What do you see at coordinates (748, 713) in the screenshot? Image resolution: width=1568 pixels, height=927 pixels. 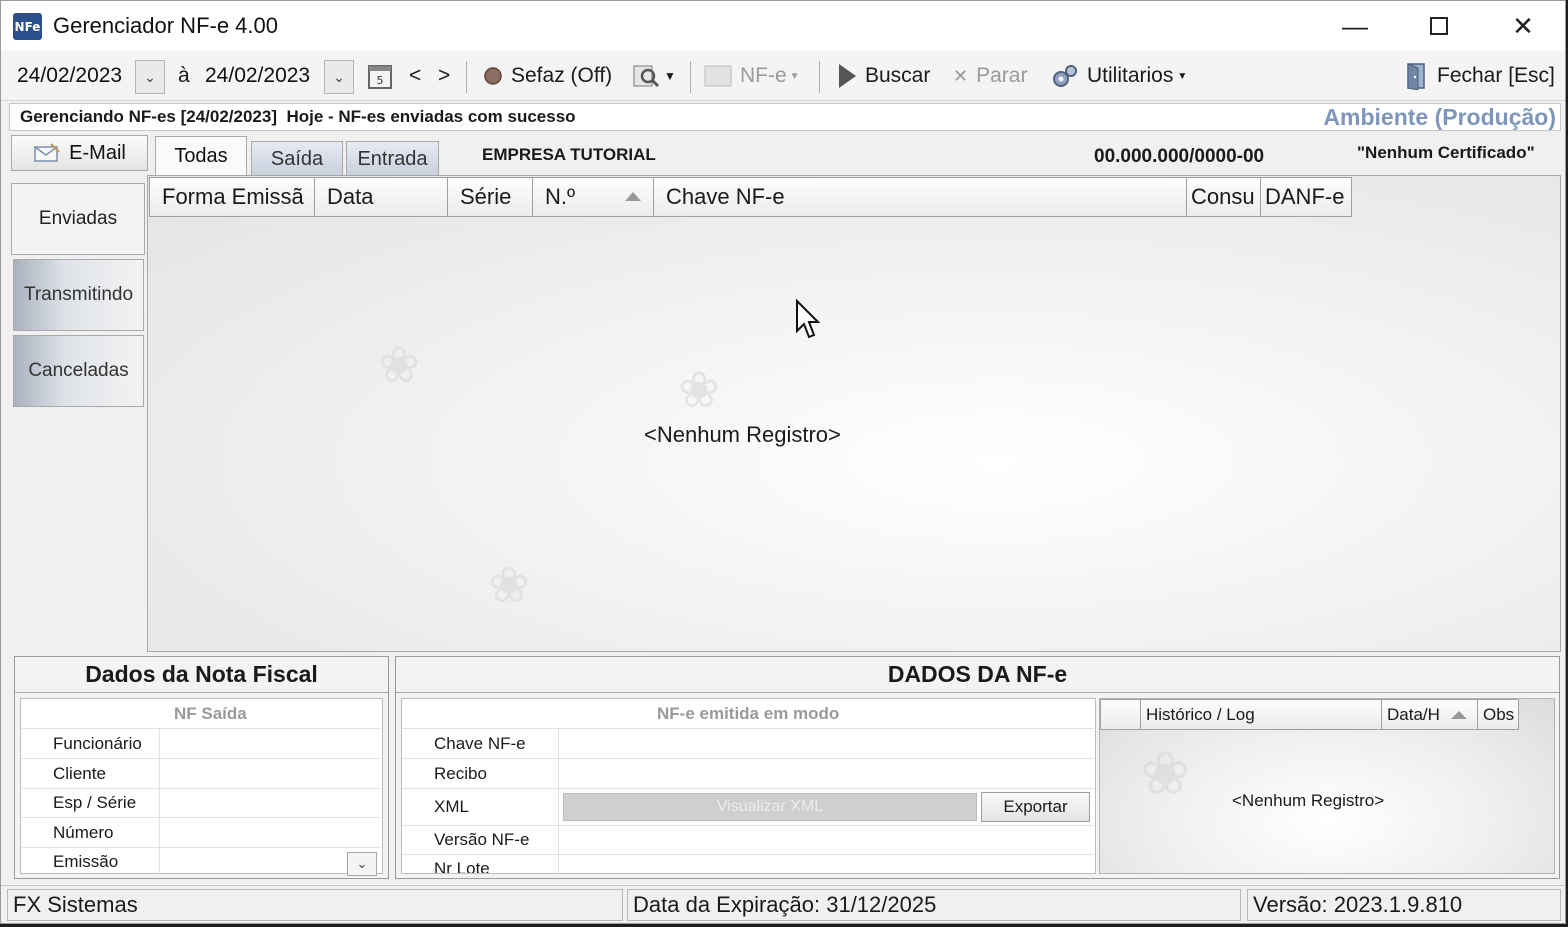 I see `nfe-modo-subtitle: NF-e emitida em modo` at bounding box center [748, 713].